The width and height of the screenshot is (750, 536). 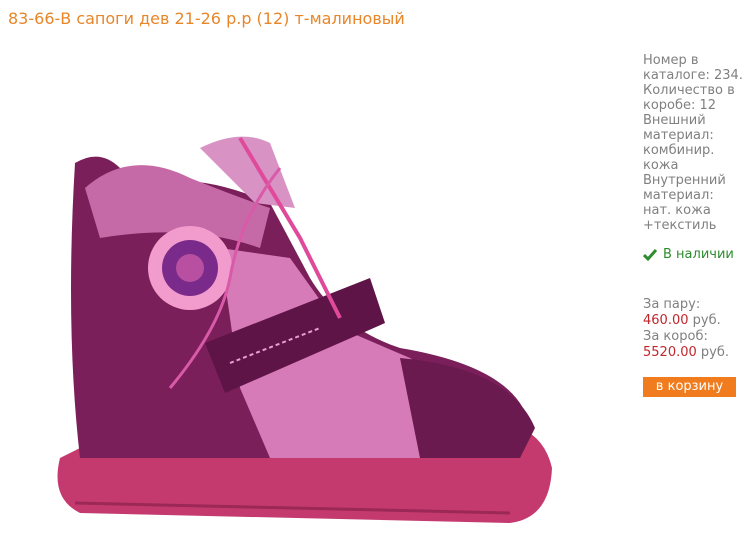 What do you see at coordinates (689, 387) in the screenshot?
I see `add-to-cart-button: в корзину` at bounding box center [689, 387].